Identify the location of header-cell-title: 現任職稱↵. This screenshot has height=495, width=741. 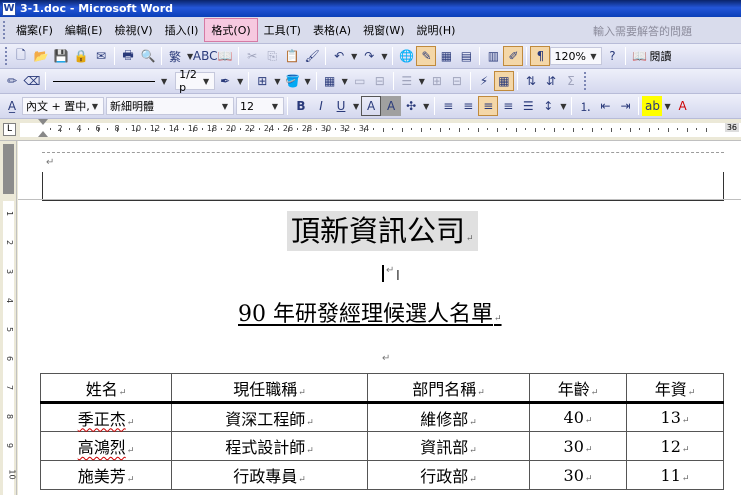
(269, 388).